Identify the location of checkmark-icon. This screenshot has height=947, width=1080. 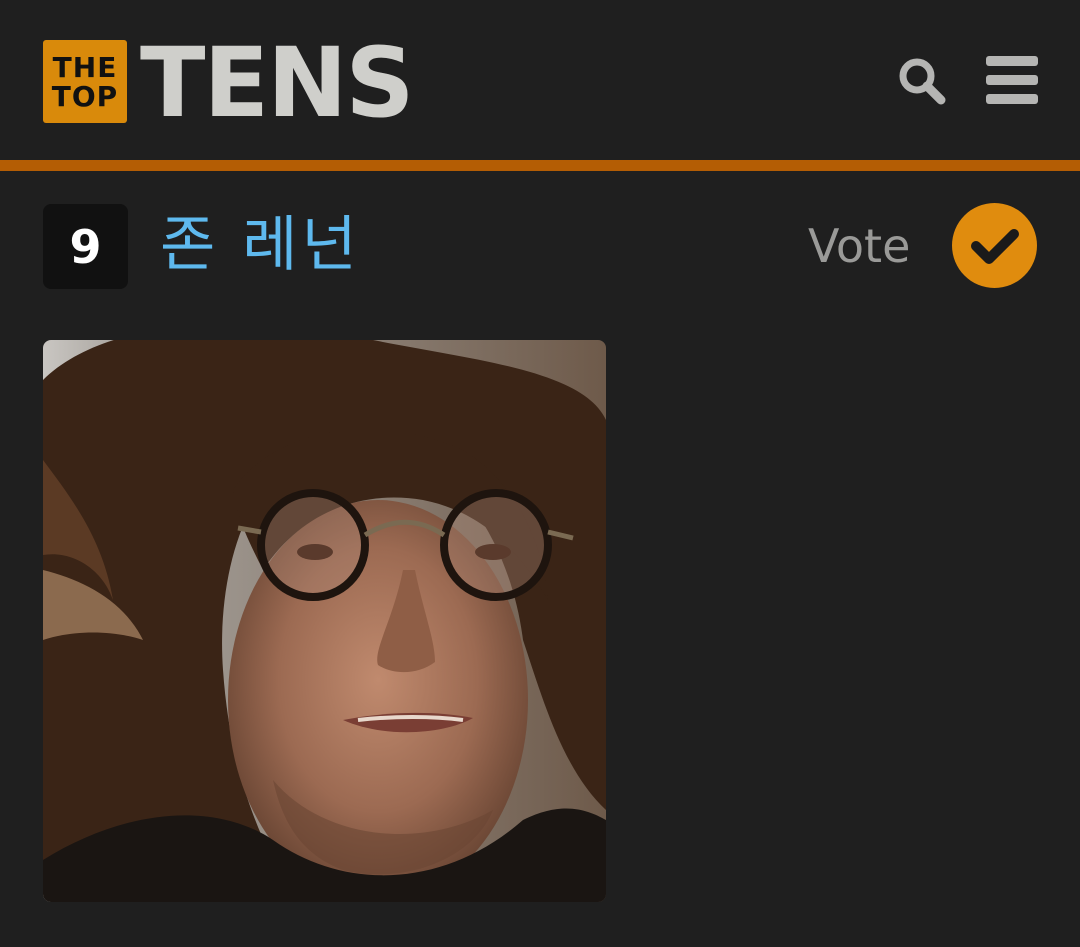
(995, 246).